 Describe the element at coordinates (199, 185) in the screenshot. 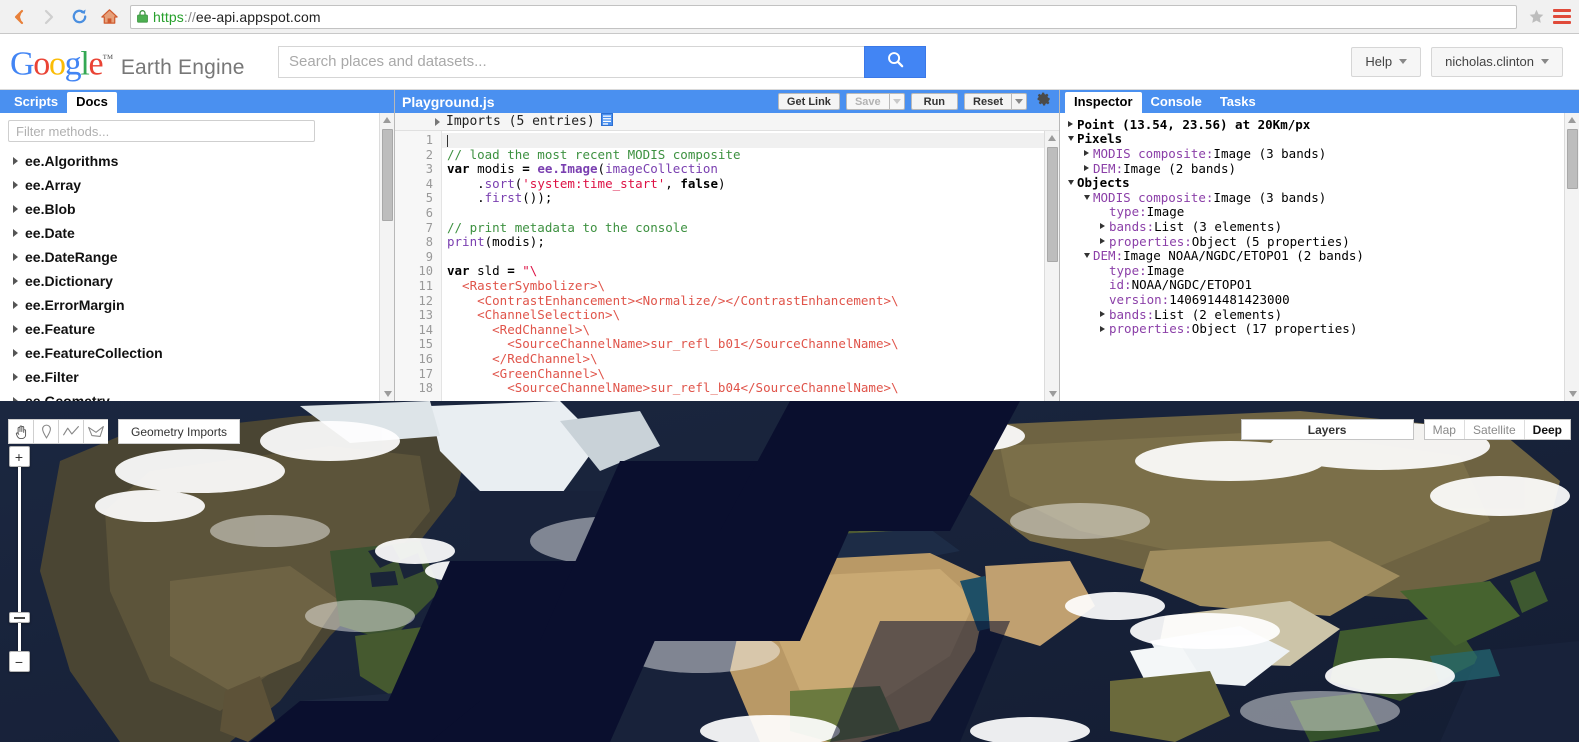

I see `docs-item-ee-array: ee.Array` at that location.